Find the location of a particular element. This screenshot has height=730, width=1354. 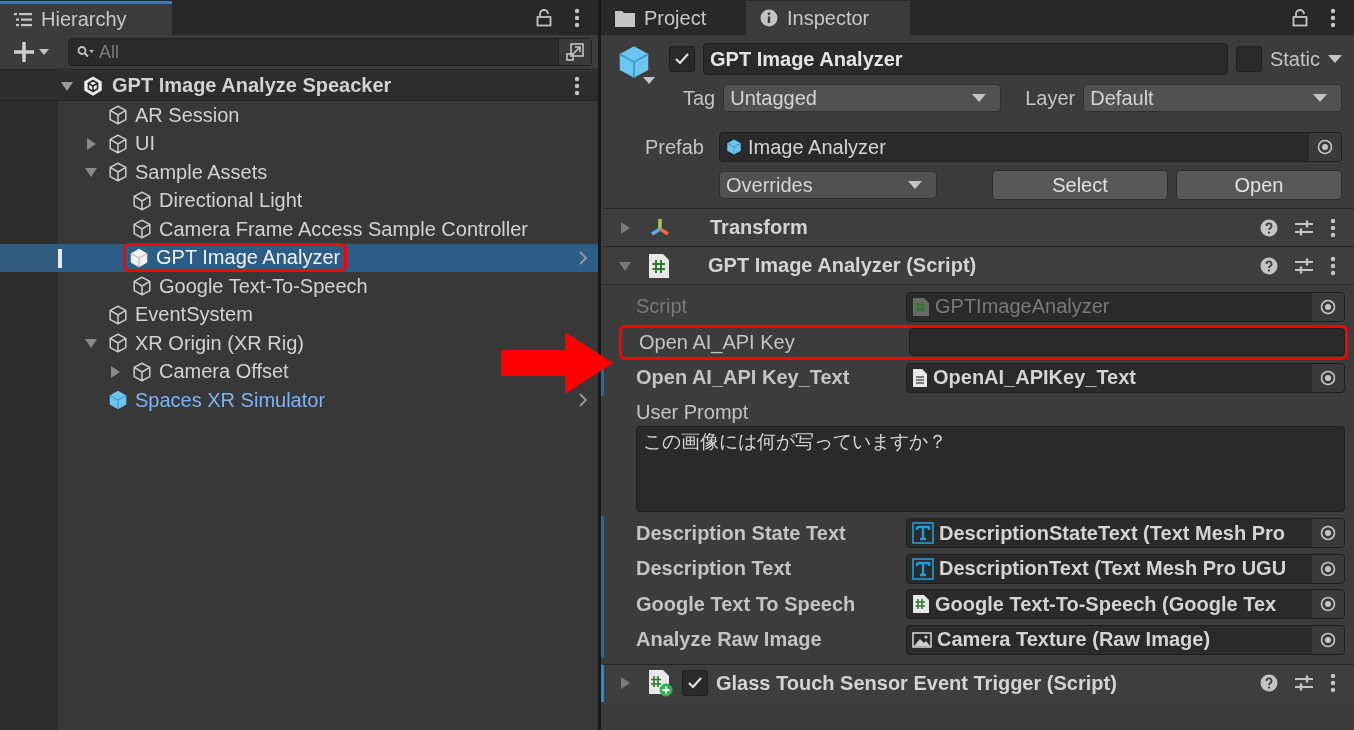

static-checkbox is located at coordinates (1248, 59).